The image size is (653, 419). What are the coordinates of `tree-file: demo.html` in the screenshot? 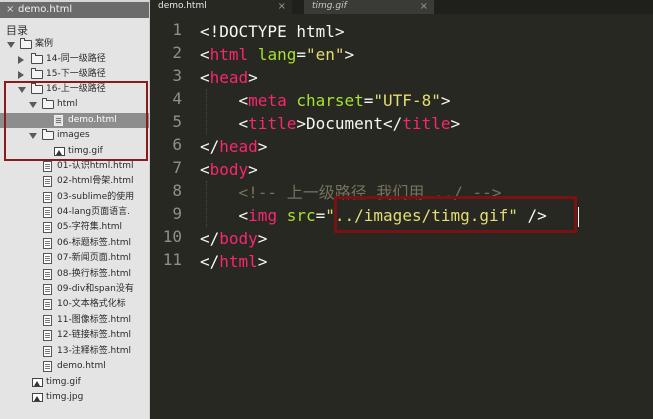 It's located at (74, 366).